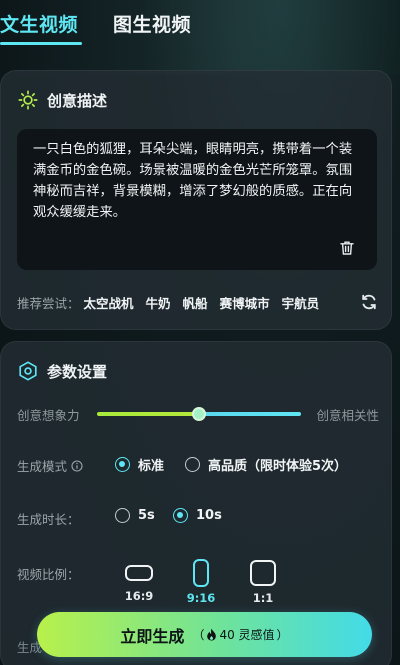 The width and height of the screenshot is (400, 665). What do you see at coordinates (48, 574) in the screenshot?
I see `ratio-label: 视频比例：` at bounding box center [48, 574].